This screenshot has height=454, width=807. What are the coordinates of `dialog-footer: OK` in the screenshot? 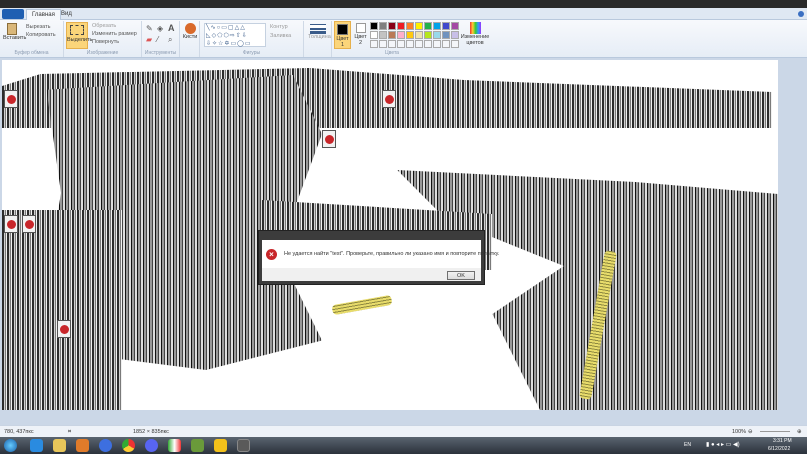 It's located at (371, 274).